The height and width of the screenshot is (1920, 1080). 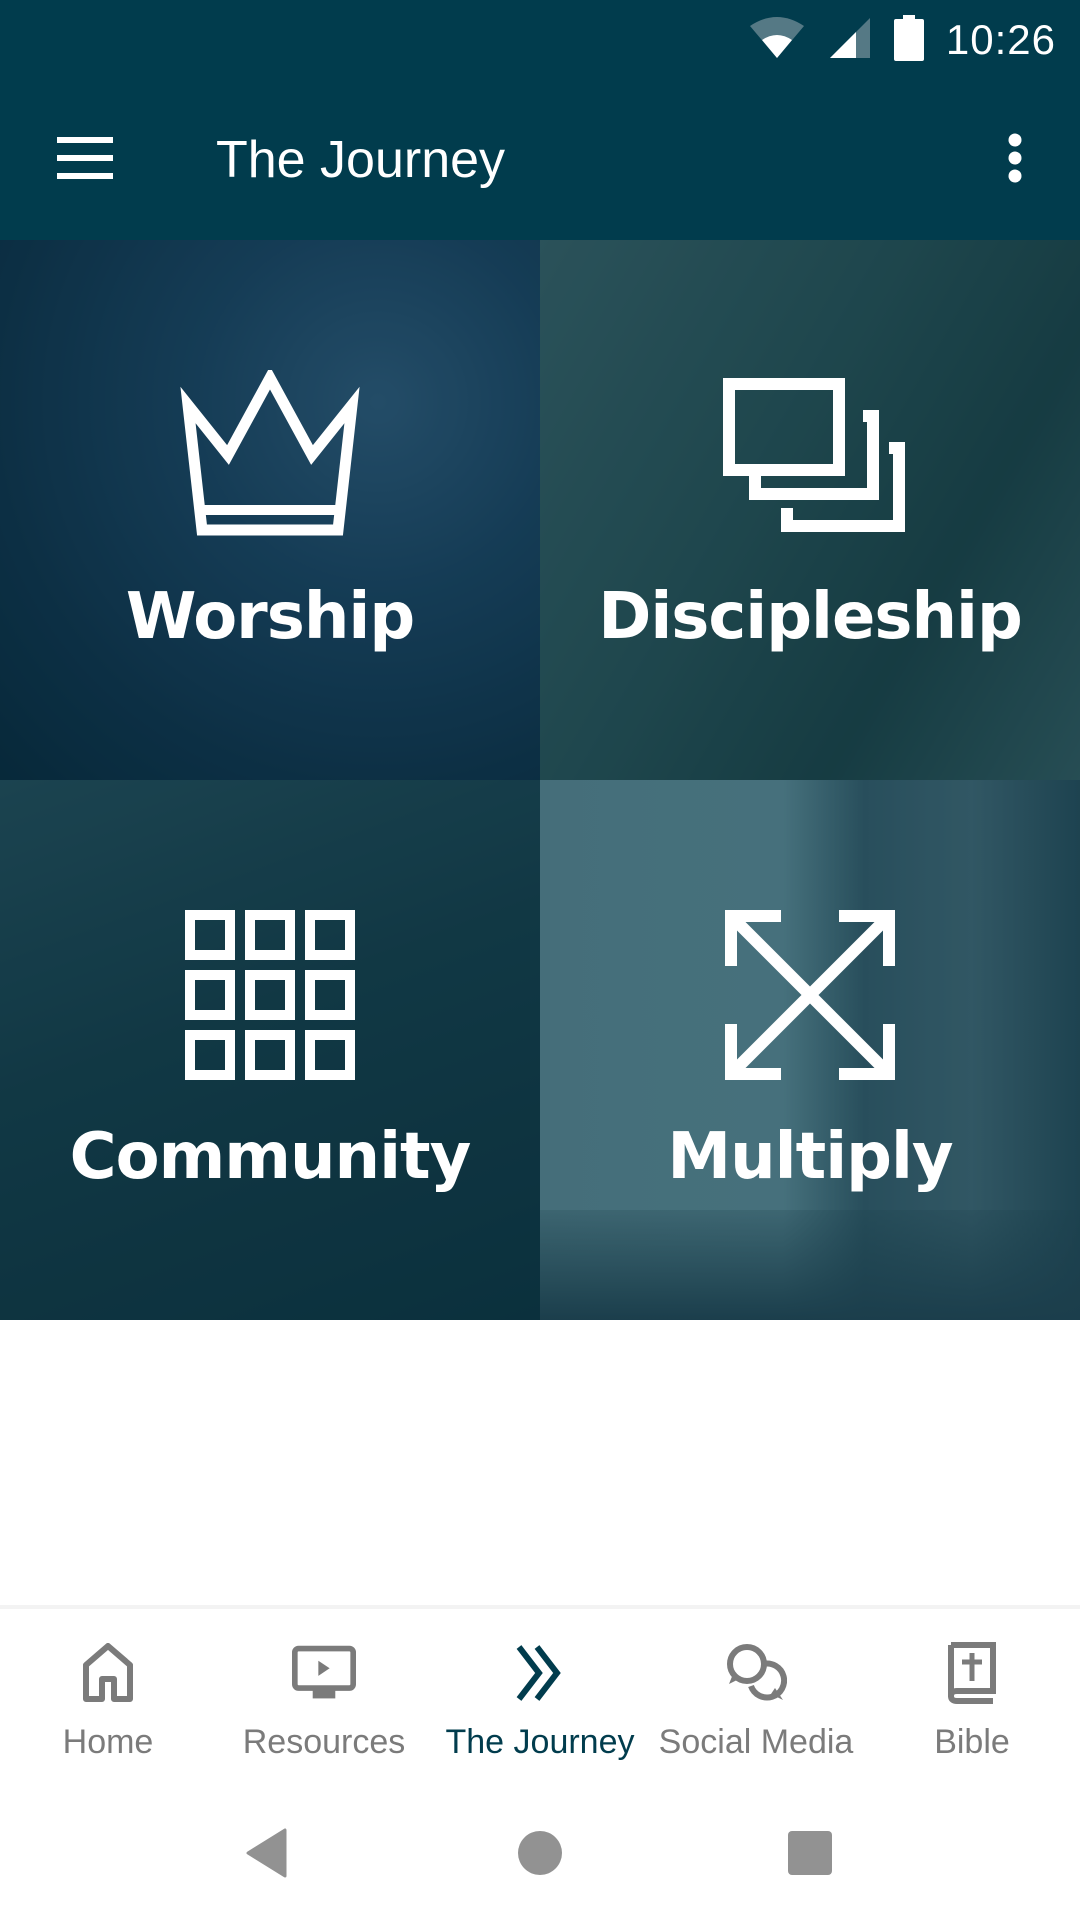 I want to click on menu-button, so click(x=85, y=160).